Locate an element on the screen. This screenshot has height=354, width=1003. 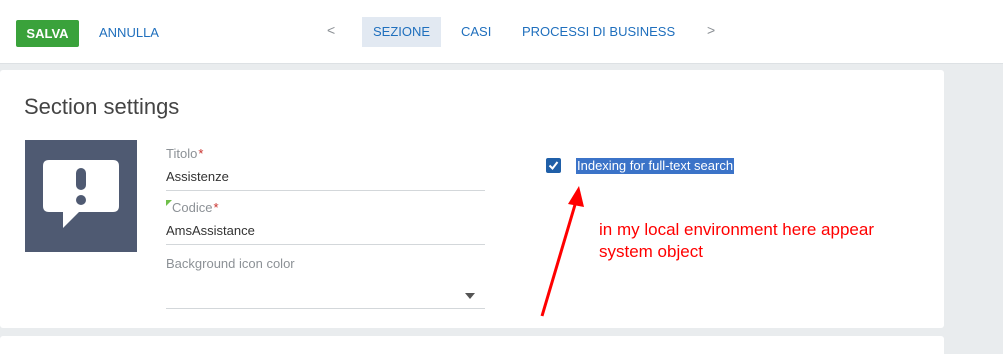
checkmark-icon is located at coordinates (553, 166).